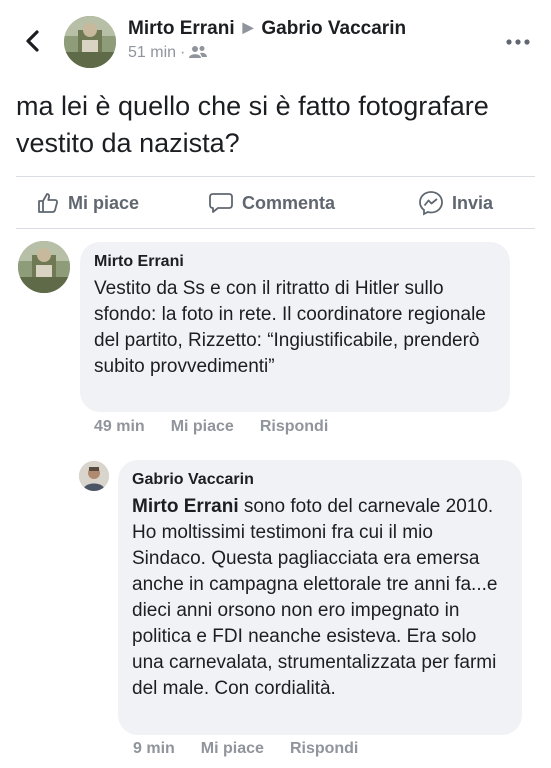 The width and height of the screenshot is (551, 768). What do you see at coordinates (202, 426) in the screenshot?
I see `comment-like-link: Mi piace` at bounding box center [202, 426].